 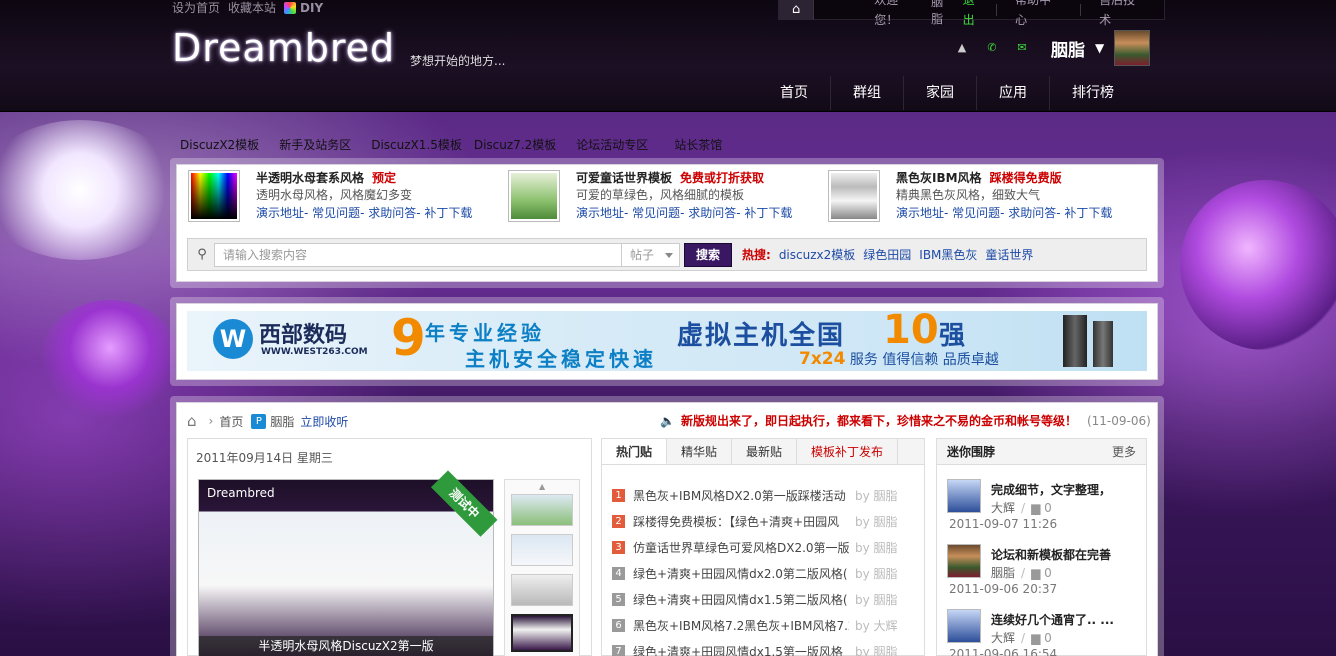 I want to click on mini-weibo-header: 迷你围脖 更多, so click(x=1041, y=452).